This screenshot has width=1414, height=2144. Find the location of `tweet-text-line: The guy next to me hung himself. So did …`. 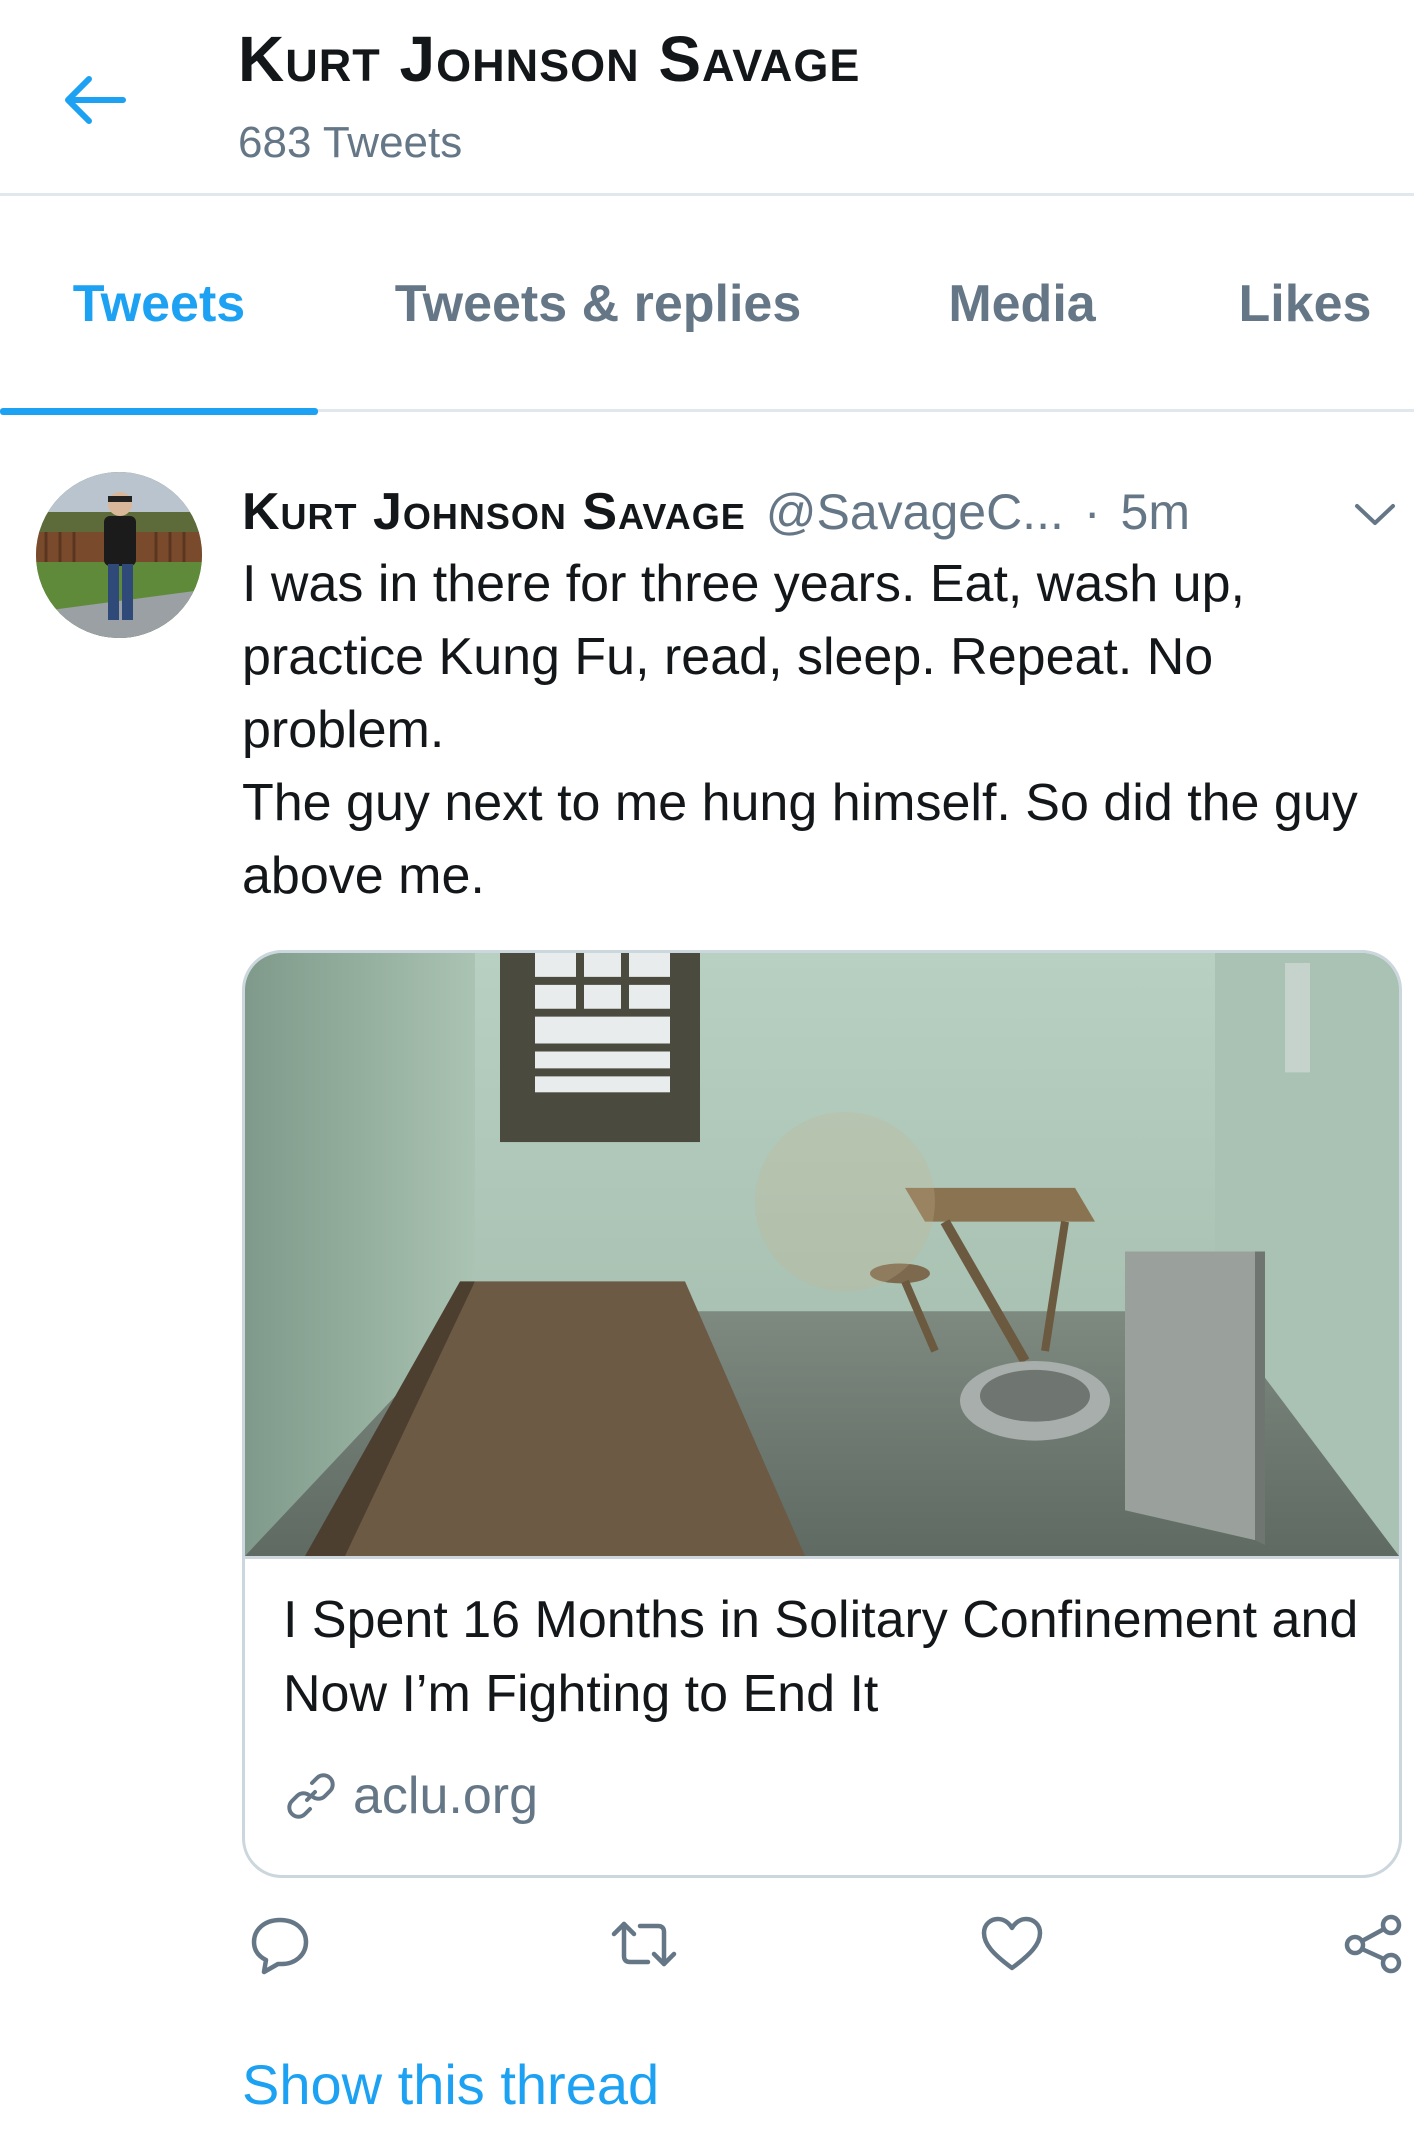

tweet-text-line: The guy next to me hung himself. So did … is located at coordinates (800, 839).